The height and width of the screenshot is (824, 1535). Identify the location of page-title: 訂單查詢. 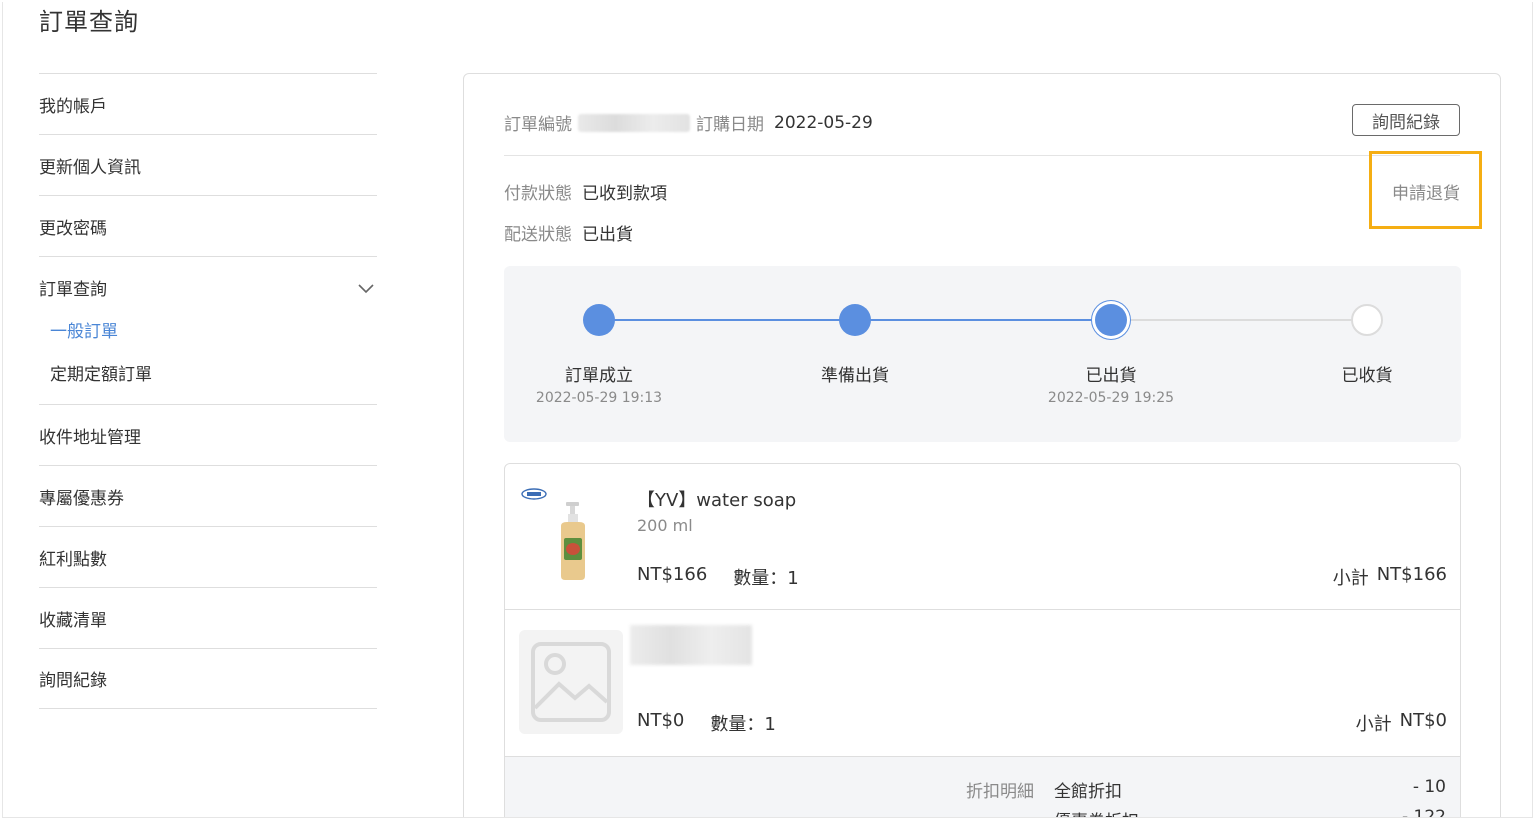
(89, 22).